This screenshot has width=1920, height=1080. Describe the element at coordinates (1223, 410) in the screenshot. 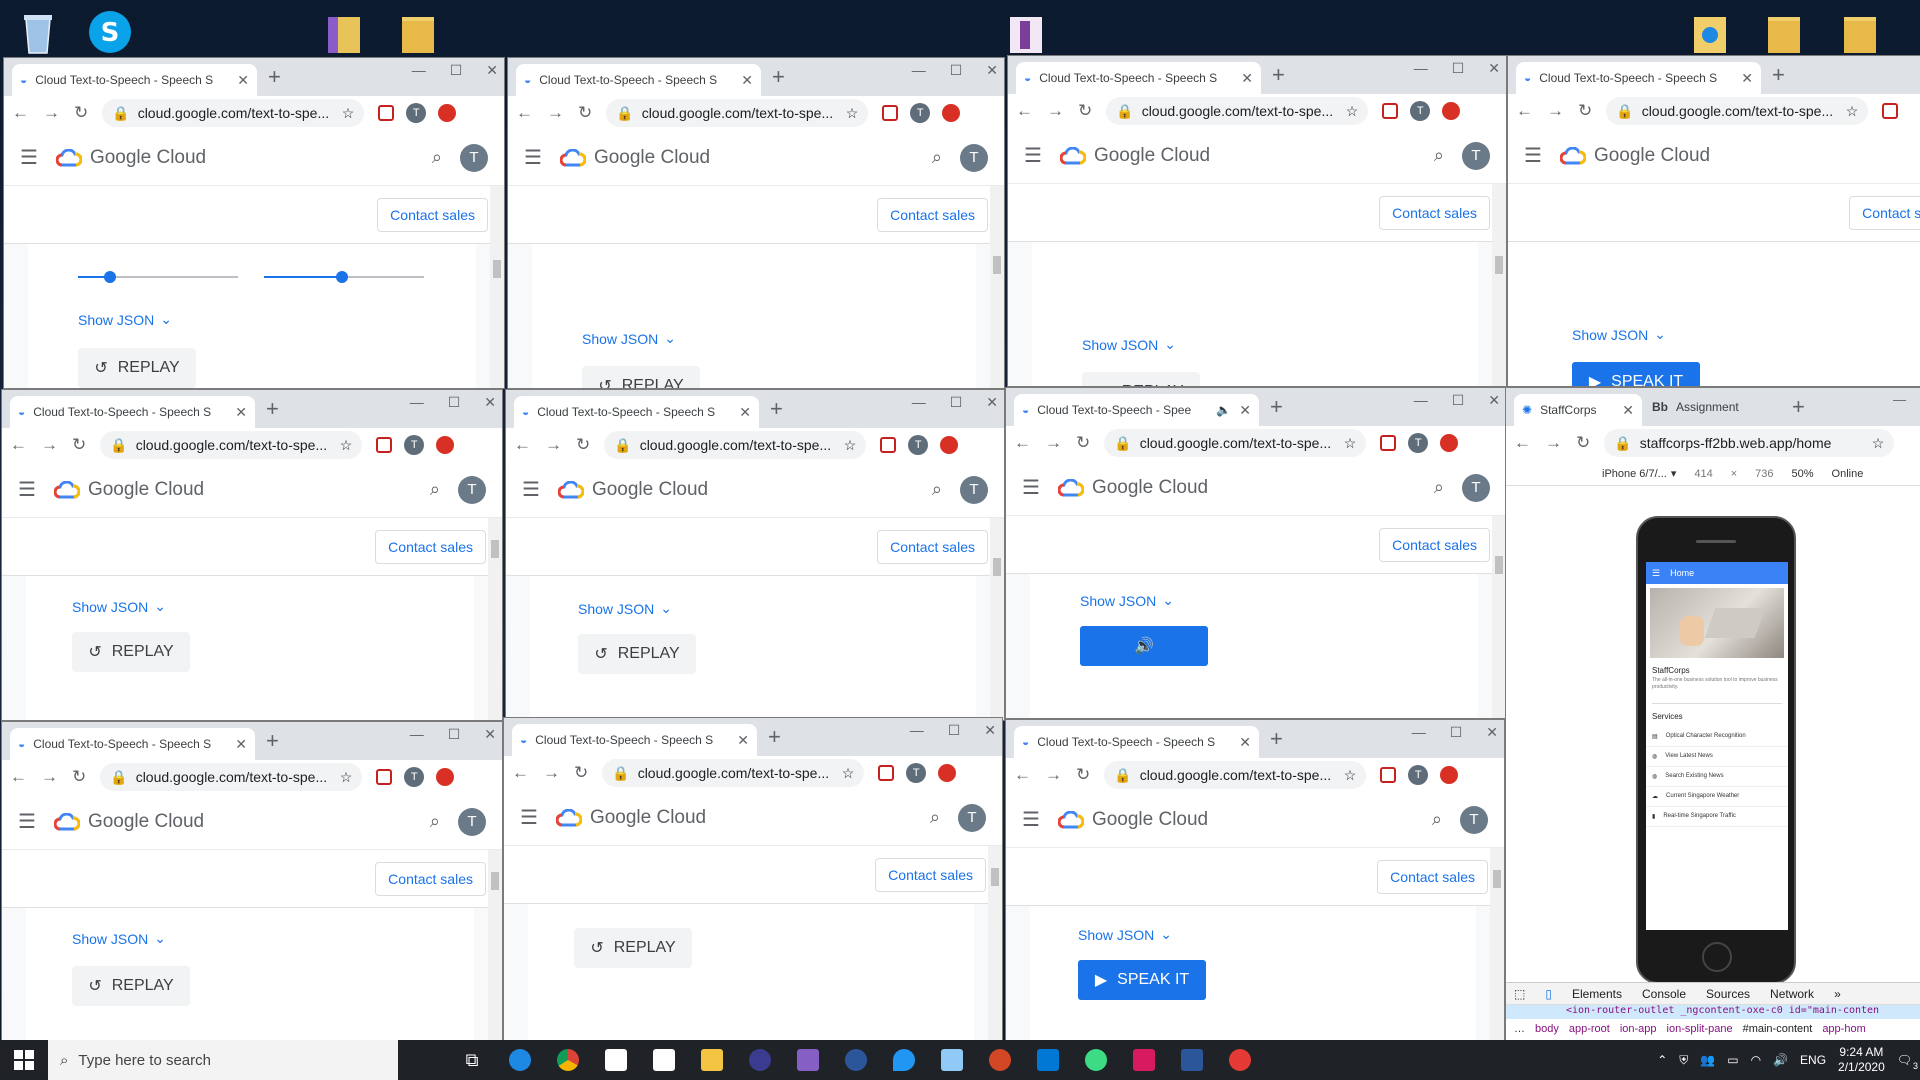

I see `audio-playing-icon: 🔈` at that location.